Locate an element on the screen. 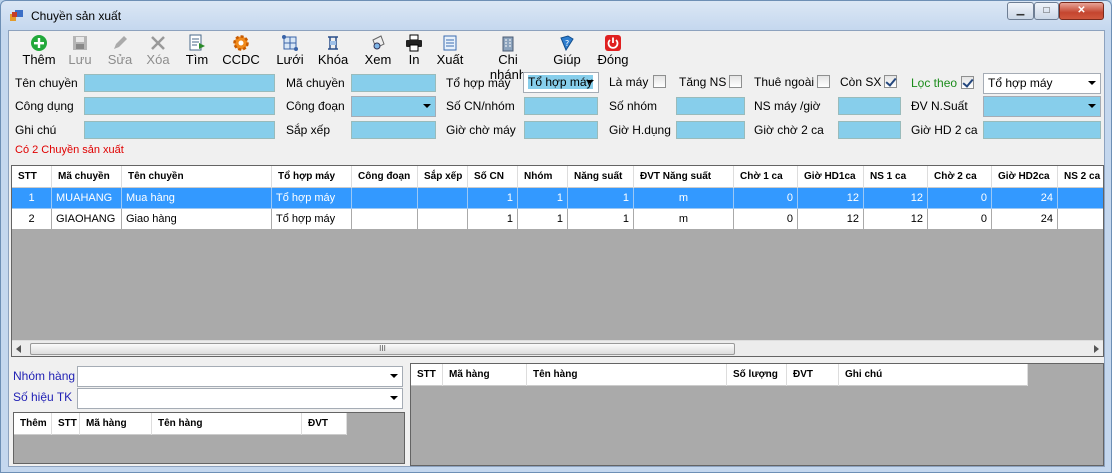 This screenshot has height=473, width=1112. table-cell: Mua hàng is located at coordinates (197, 198).